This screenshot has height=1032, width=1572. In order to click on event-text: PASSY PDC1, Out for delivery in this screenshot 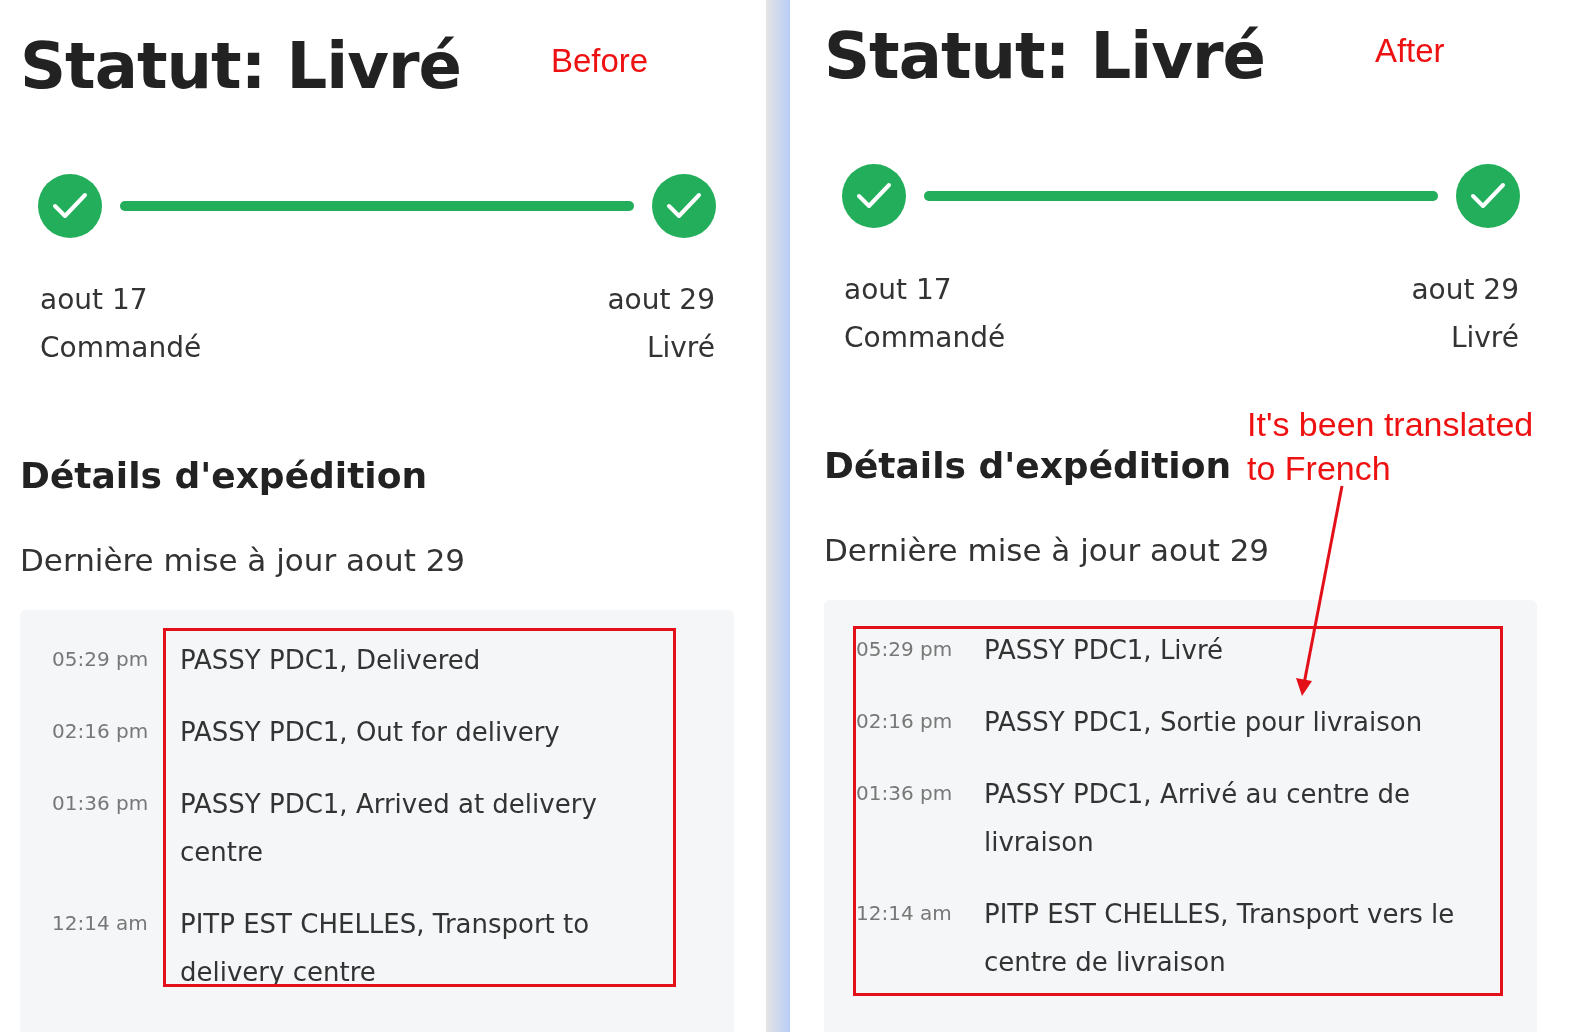, I will do `click(370, 732)`.